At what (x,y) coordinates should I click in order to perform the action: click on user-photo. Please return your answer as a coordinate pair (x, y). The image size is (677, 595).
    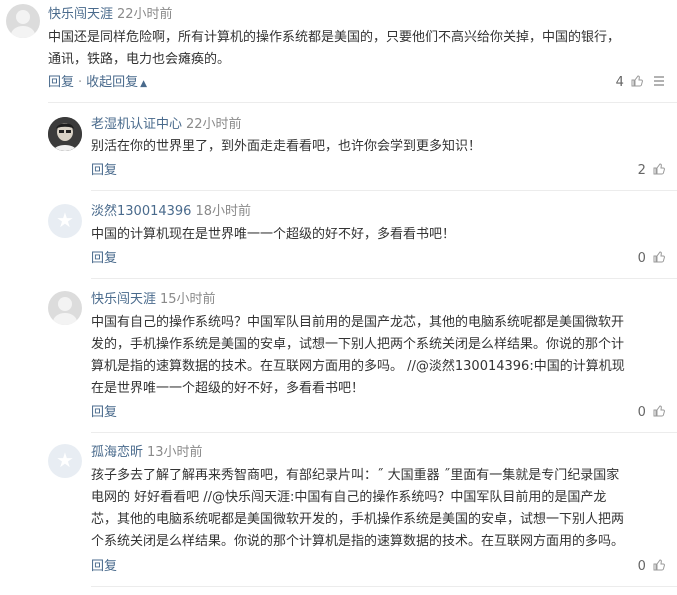
    Looking at the image, I should click on (65, 134).